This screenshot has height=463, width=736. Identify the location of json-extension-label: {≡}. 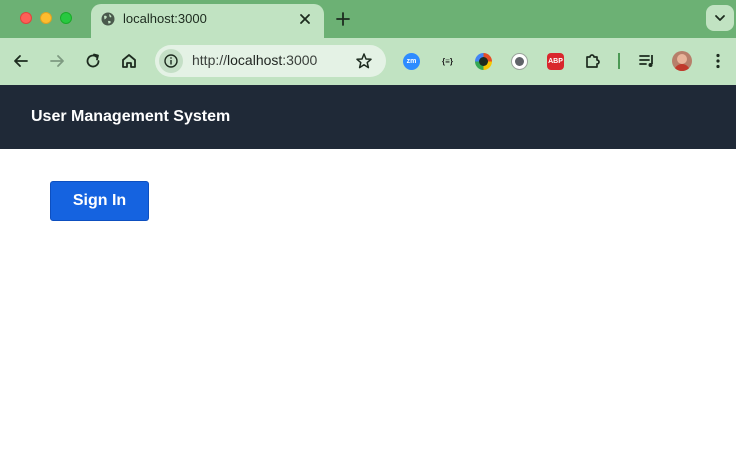
(447, 61).